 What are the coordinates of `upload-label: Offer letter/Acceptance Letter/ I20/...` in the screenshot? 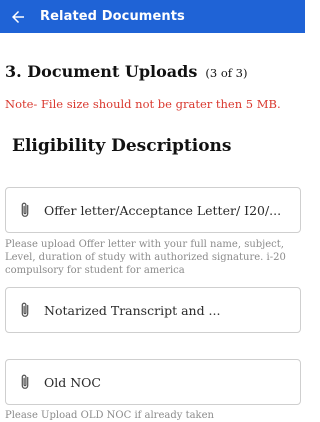 It's located at (163, 210).